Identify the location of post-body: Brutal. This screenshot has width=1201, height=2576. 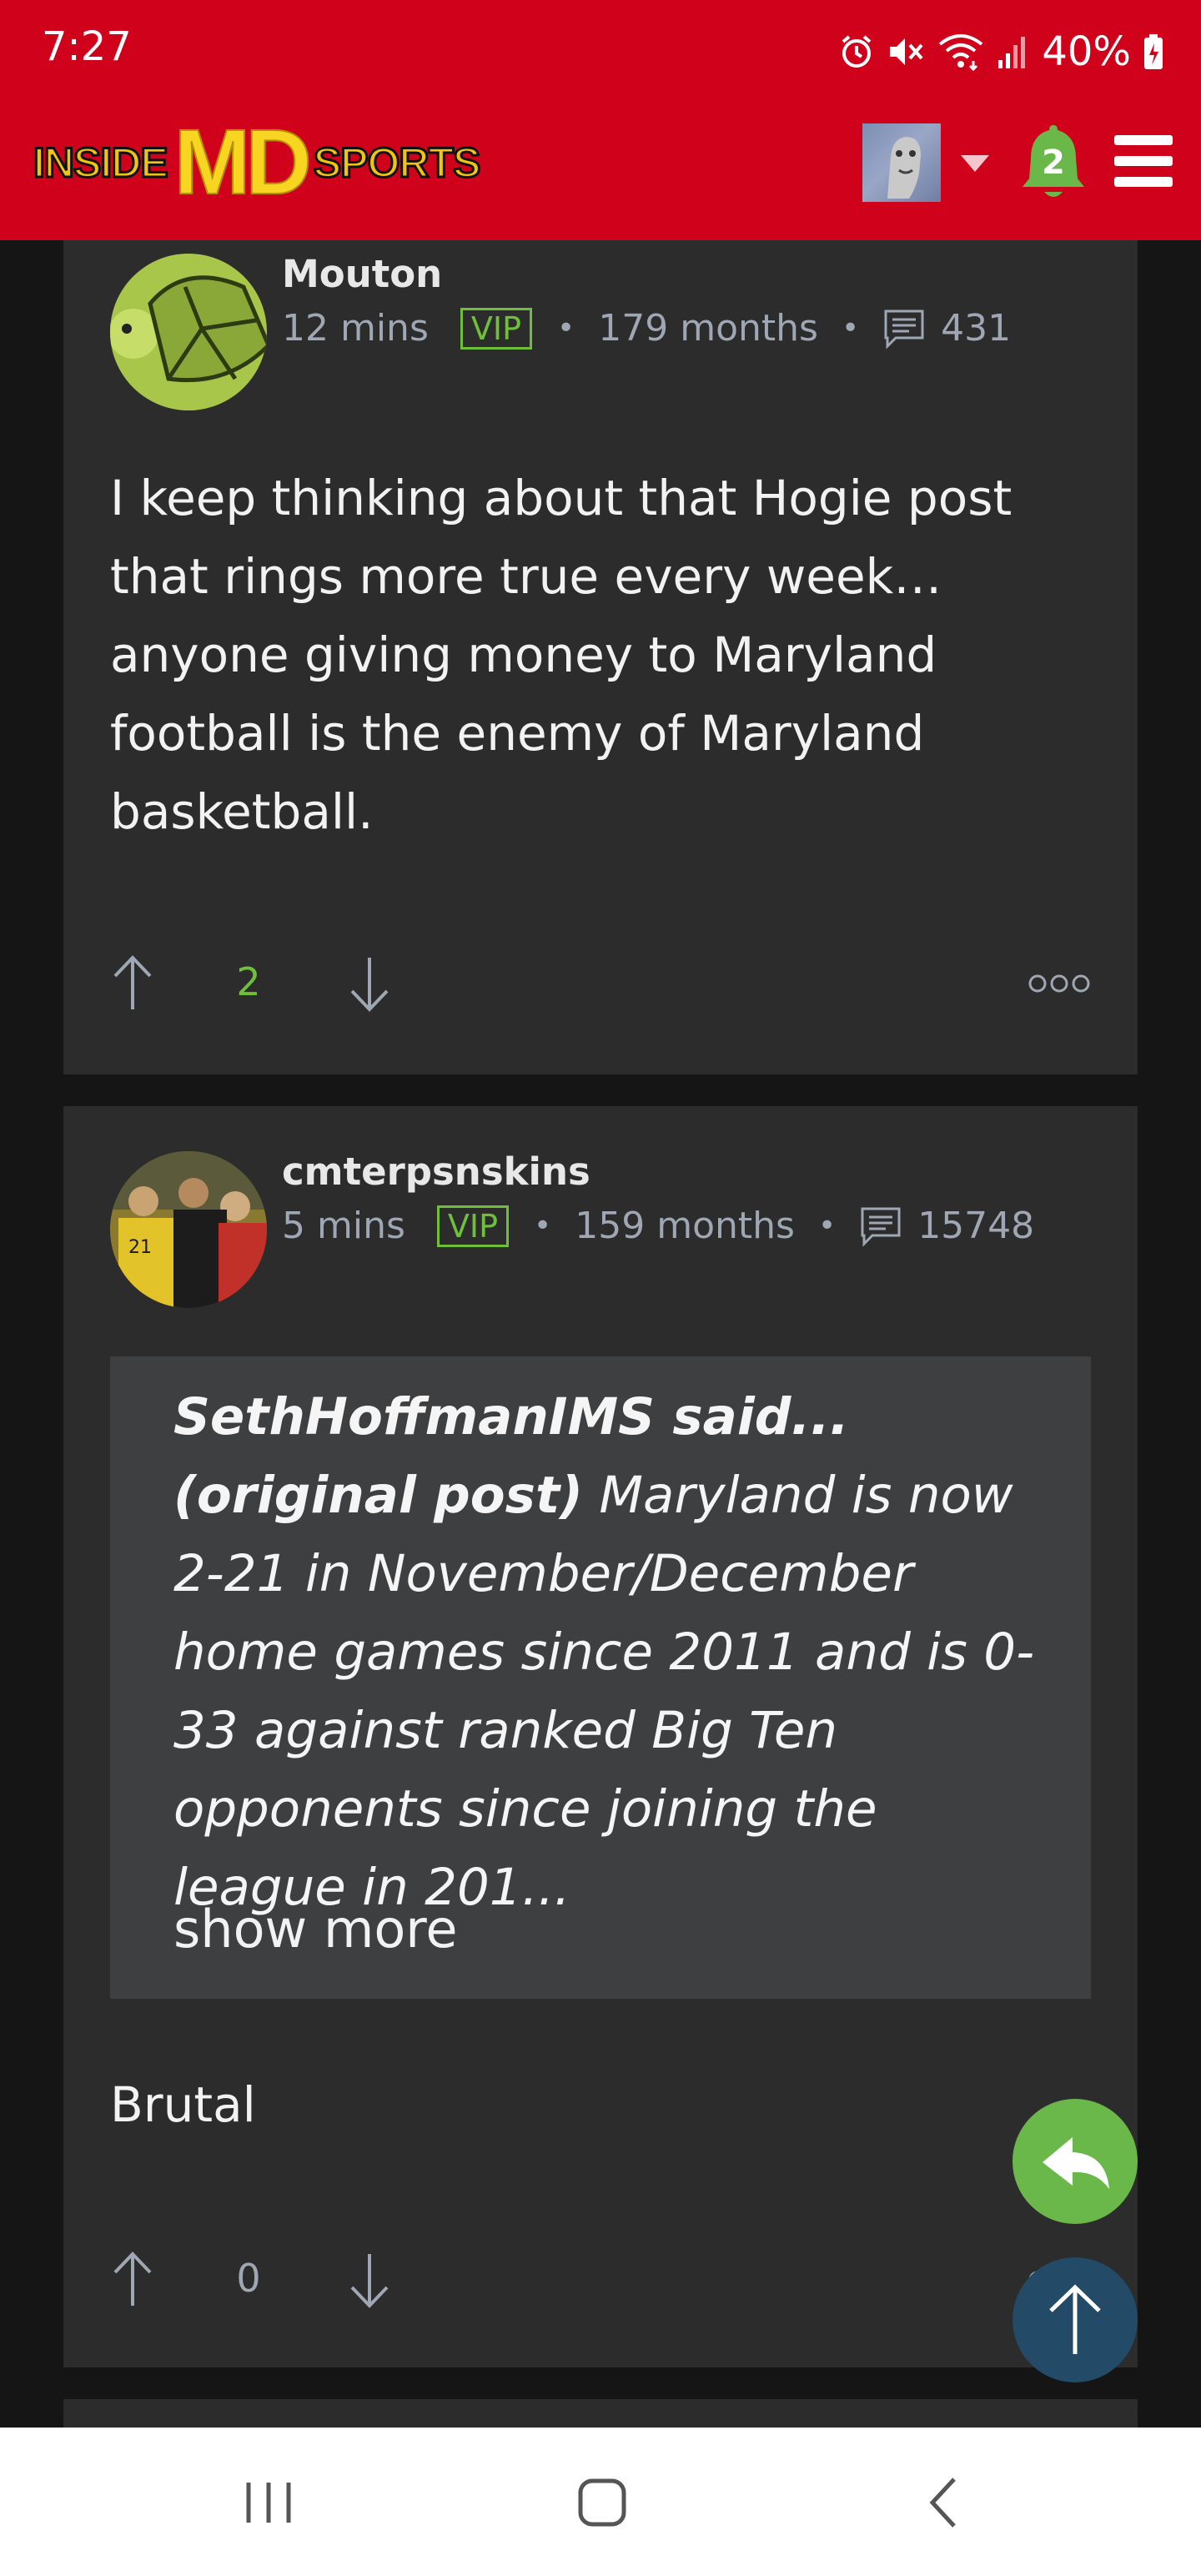
(183, 2104).